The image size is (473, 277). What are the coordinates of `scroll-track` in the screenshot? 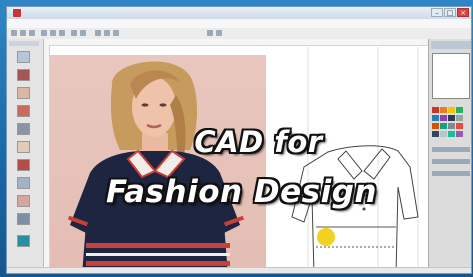 It's located at (451, 161).